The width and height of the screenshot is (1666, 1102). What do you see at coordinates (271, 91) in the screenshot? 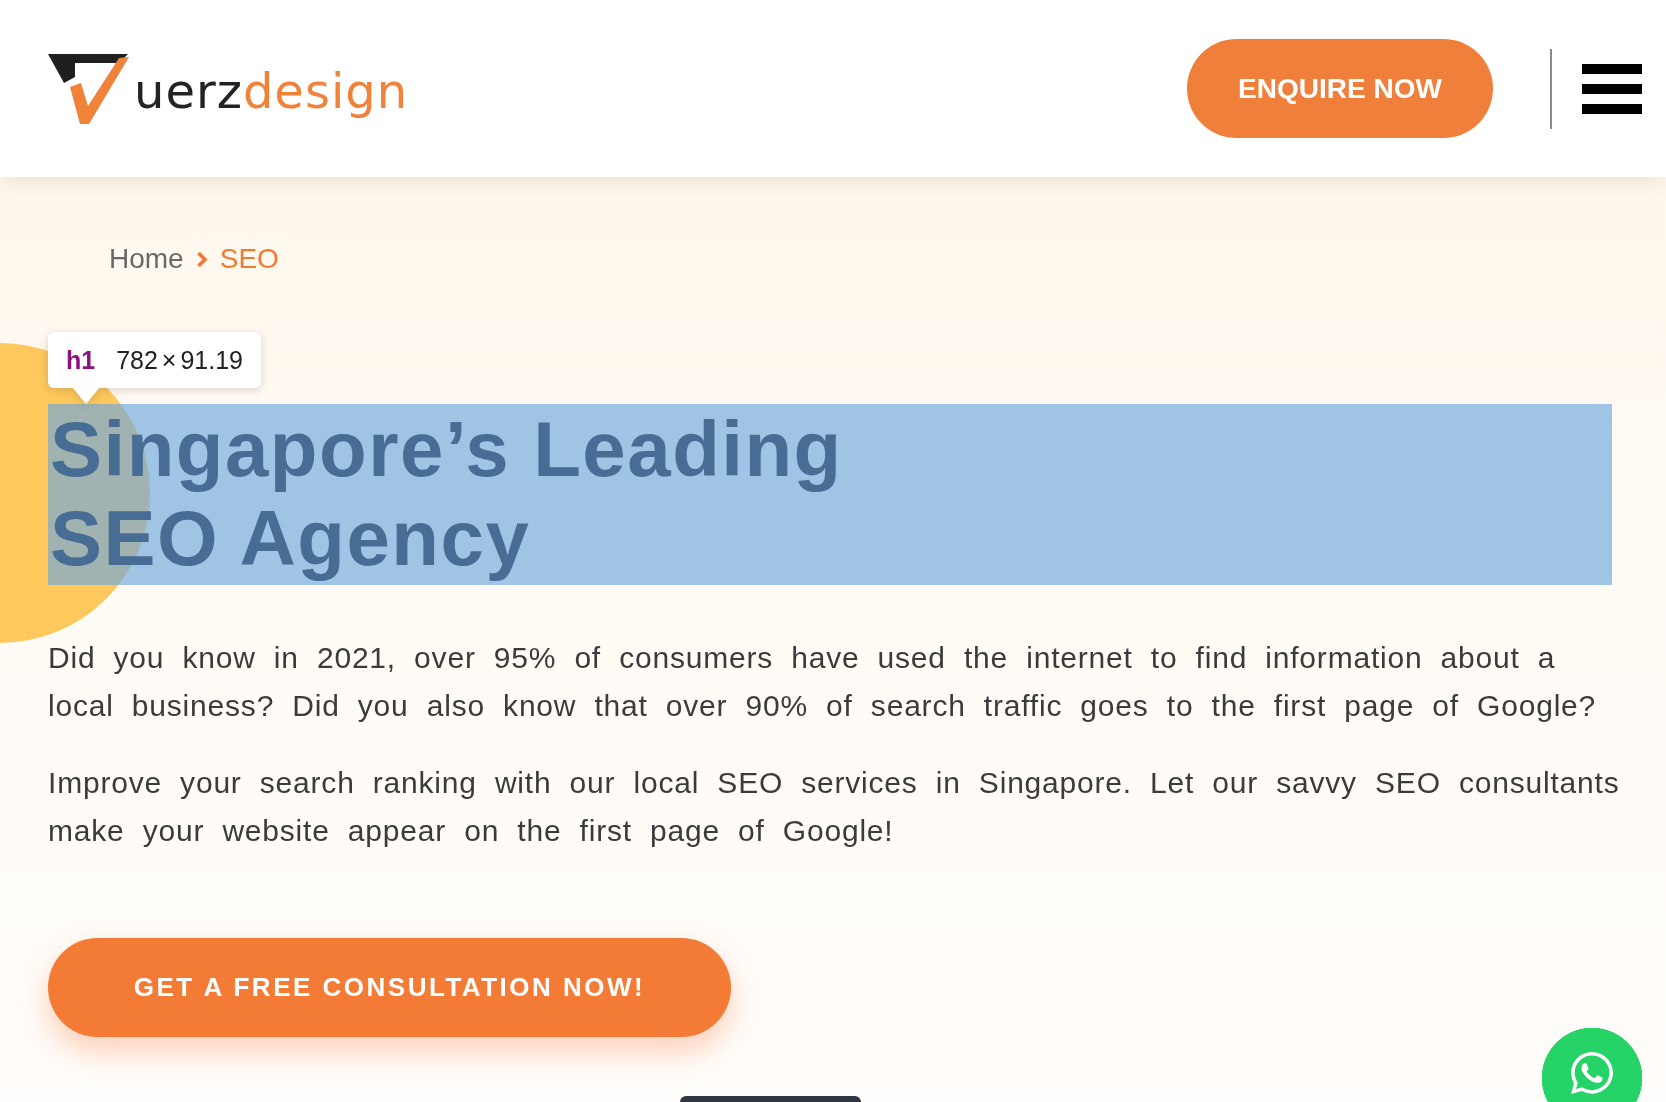
I see `logo-wordmark: uerzdesign` at bounding box center [271, 91].